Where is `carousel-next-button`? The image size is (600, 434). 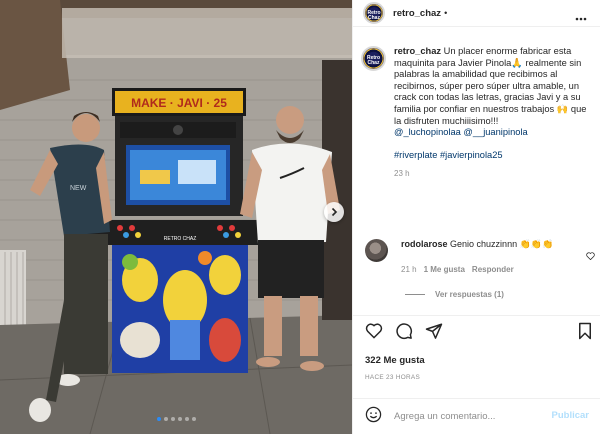
carousel-next-button is located at coordinates (334, 212).